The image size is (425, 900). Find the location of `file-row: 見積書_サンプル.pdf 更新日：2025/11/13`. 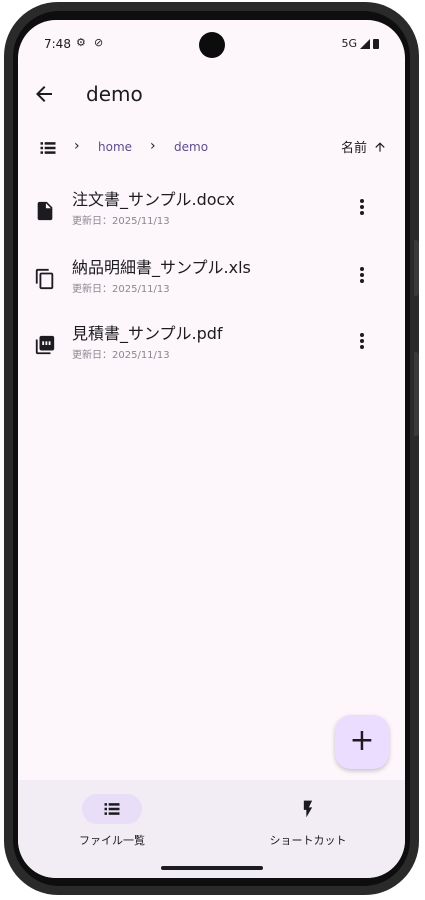

file-row: 見積書_サンプル.pdf 更新日：2025/11/13 is located at coordinates (211, 349).